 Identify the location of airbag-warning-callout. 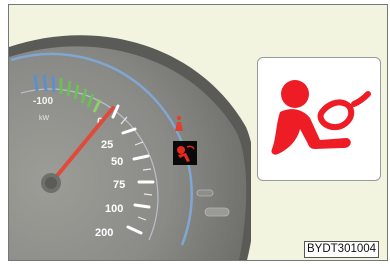
(319, 119).